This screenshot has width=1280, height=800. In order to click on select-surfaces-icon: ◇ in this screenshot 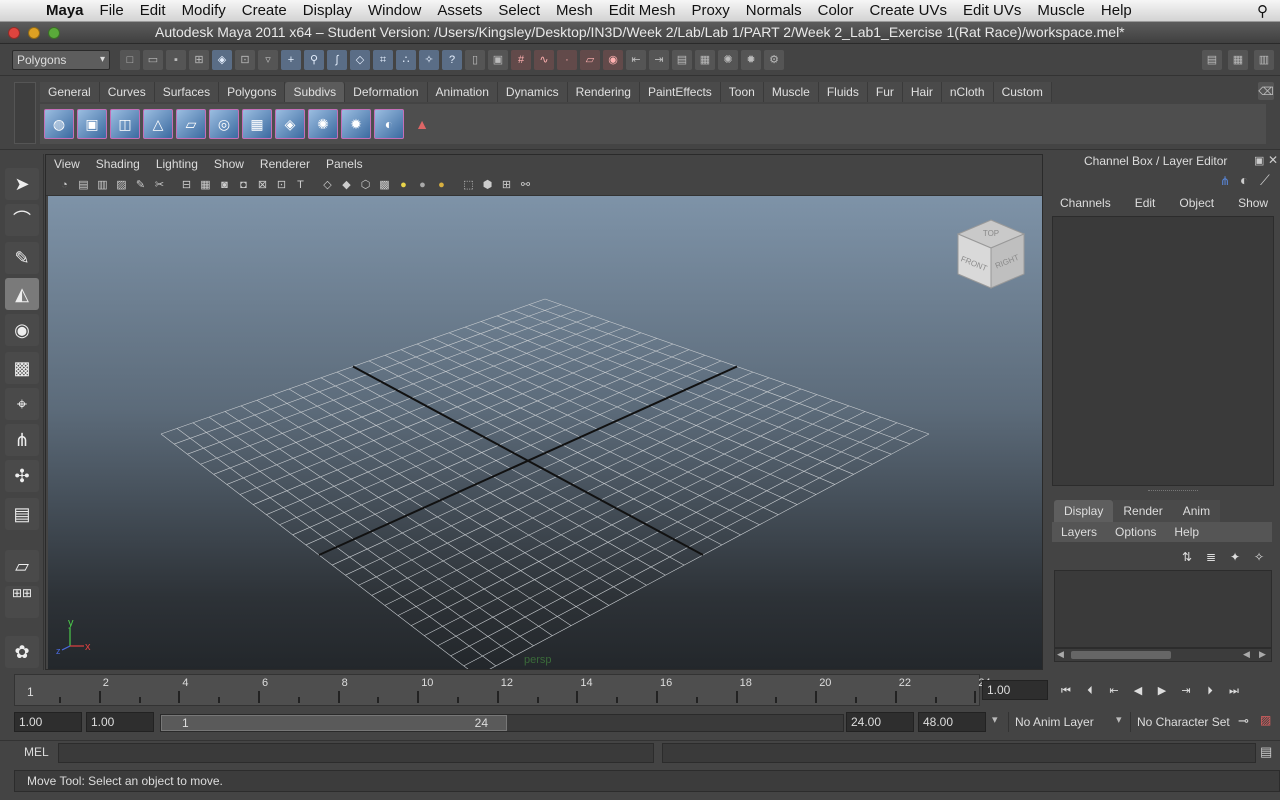, I will do `click(360, 59)`.